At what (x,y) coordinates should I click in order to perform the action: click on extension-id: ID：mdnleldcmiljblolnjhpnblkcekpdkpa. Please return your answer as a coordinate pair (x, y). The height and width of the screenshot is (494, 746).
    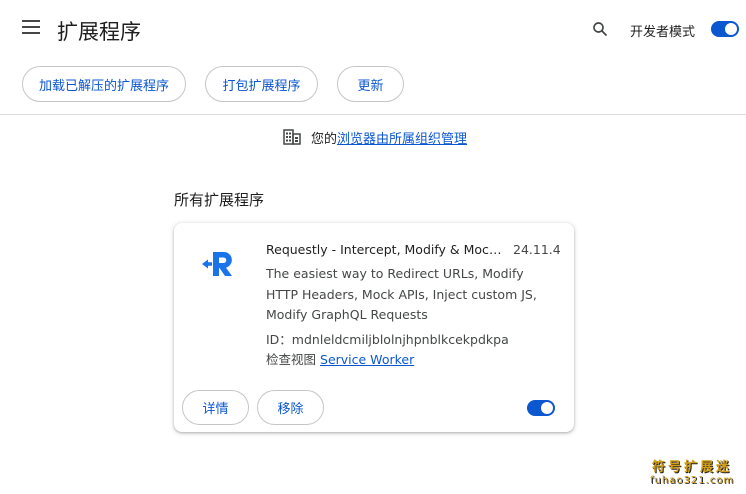
    Looking at the image, I should click on (387, 339).